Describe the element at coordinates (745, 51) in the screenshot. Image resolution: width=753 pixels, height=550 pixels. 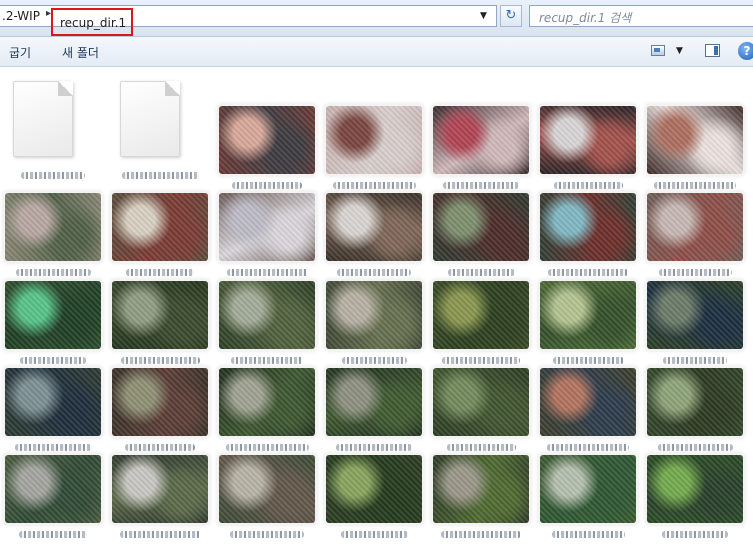
I see `help-icon: ?` at that location.